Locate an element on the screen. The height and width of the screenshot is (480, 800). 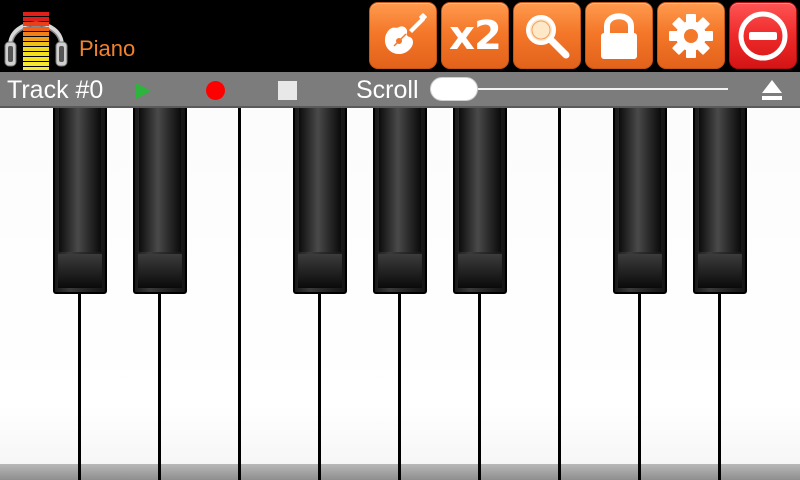
guitar-icon is located at coordinates (403, 36).